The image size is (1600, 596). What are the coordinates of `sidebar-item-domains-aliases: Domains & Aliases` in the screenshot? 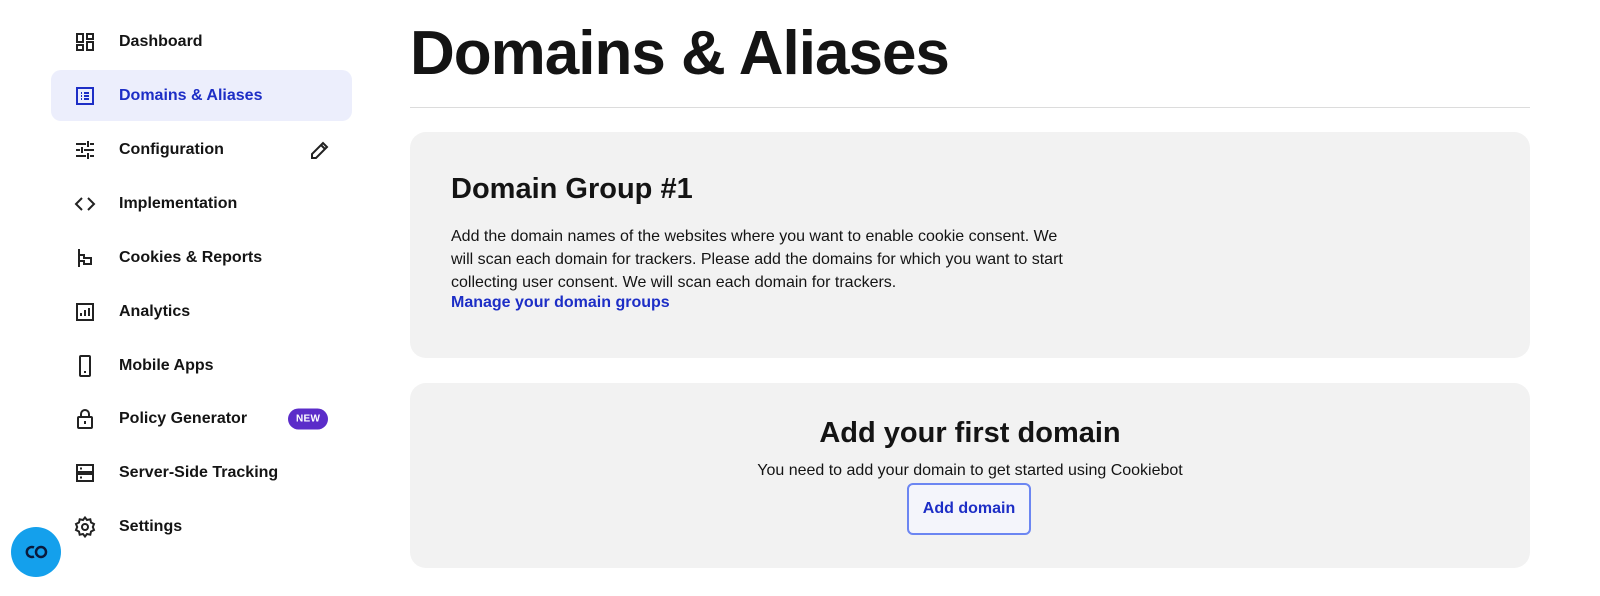 It's located at (201, 95).